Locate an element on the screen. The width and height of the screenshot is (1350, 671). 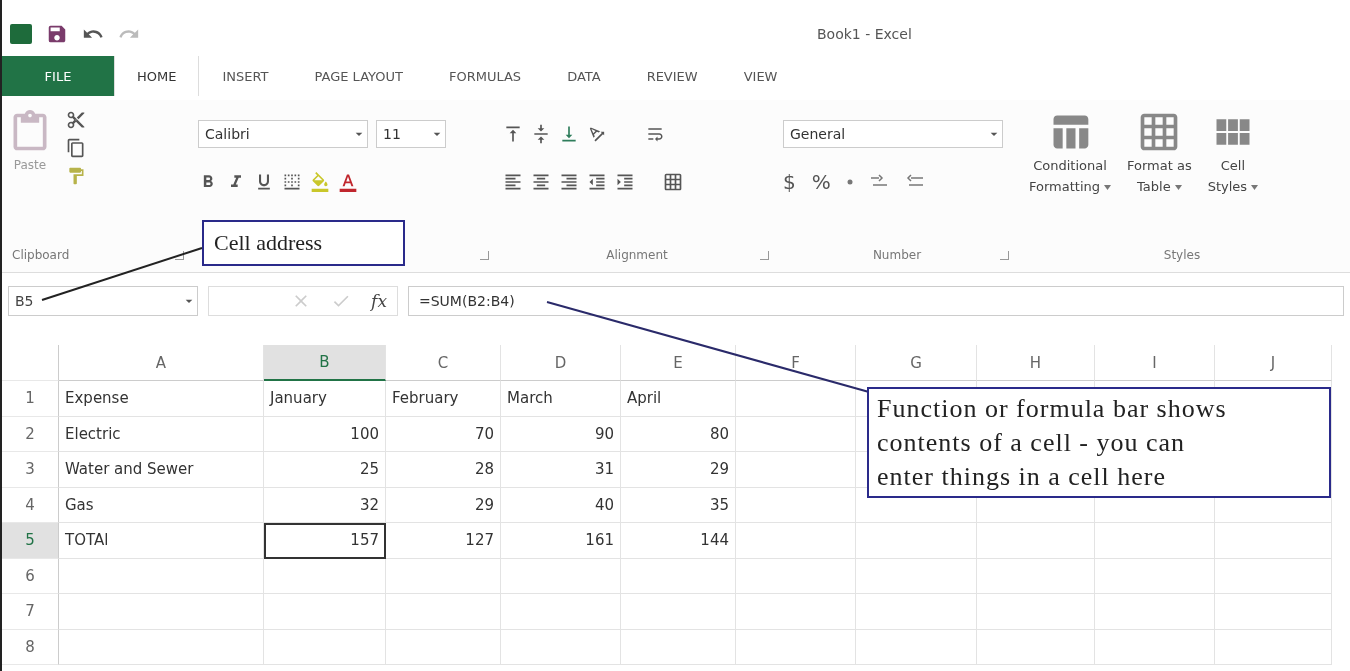
increase-indent-icon is located at coordinates (625, 182).